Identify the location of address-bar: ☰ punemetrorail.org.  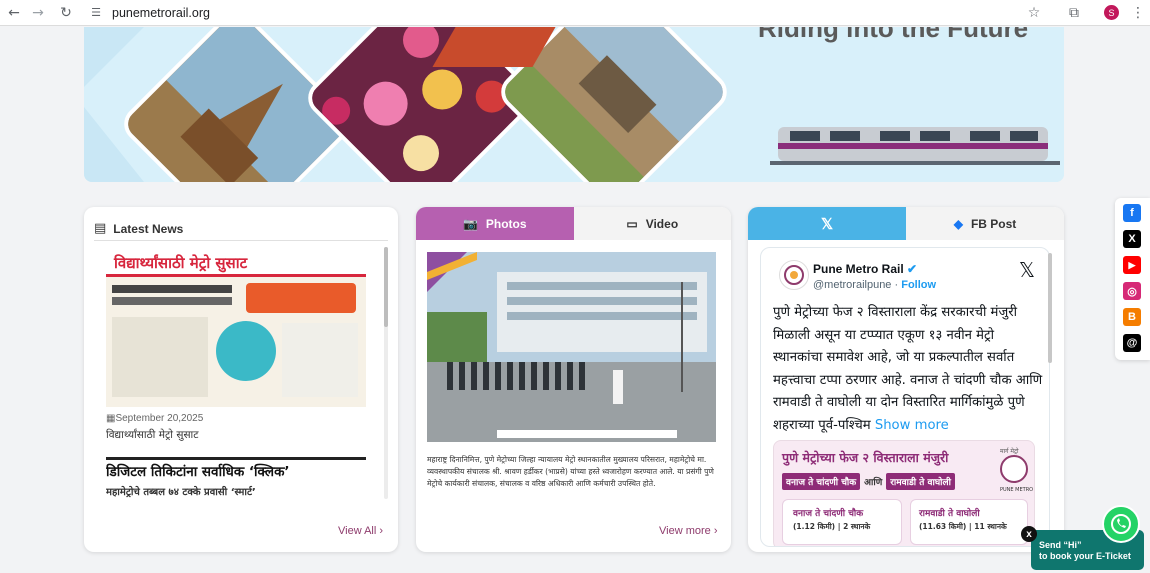
(573, 12).